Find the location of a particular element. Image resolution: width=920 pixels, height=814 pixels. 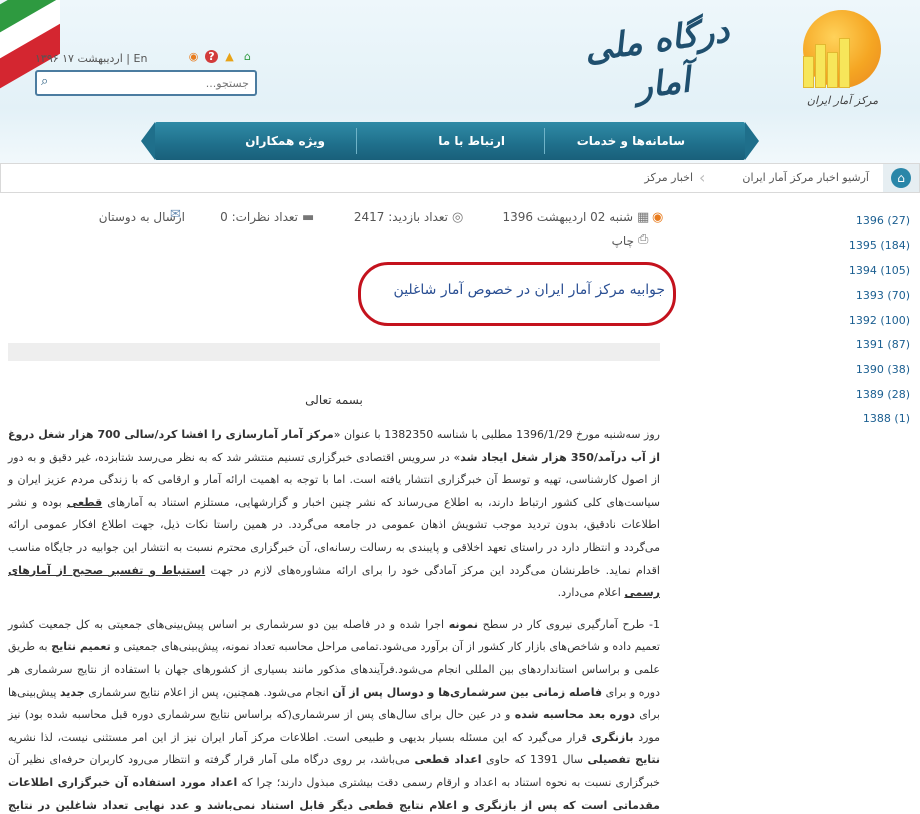

bold-text: بازنگری is located at coordinates (612, 737).